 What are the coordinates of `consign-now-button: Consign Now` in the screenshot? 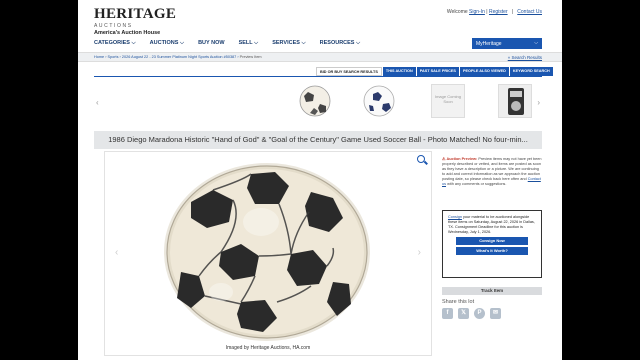 It's located at (492, 241).